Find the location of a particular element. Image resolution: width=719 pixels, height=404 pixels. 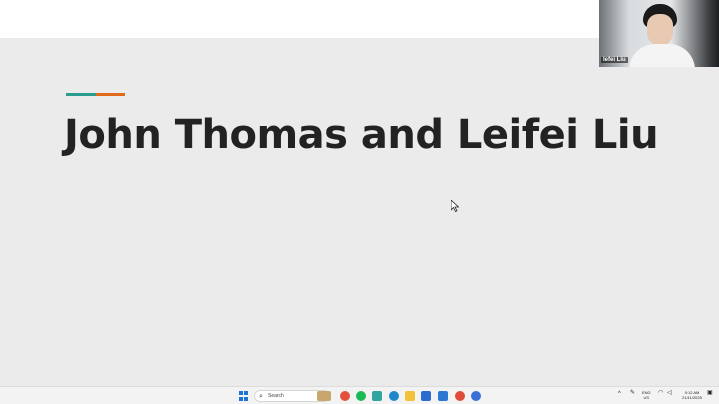

windows-start-icon is located at coordinates (244, 396).